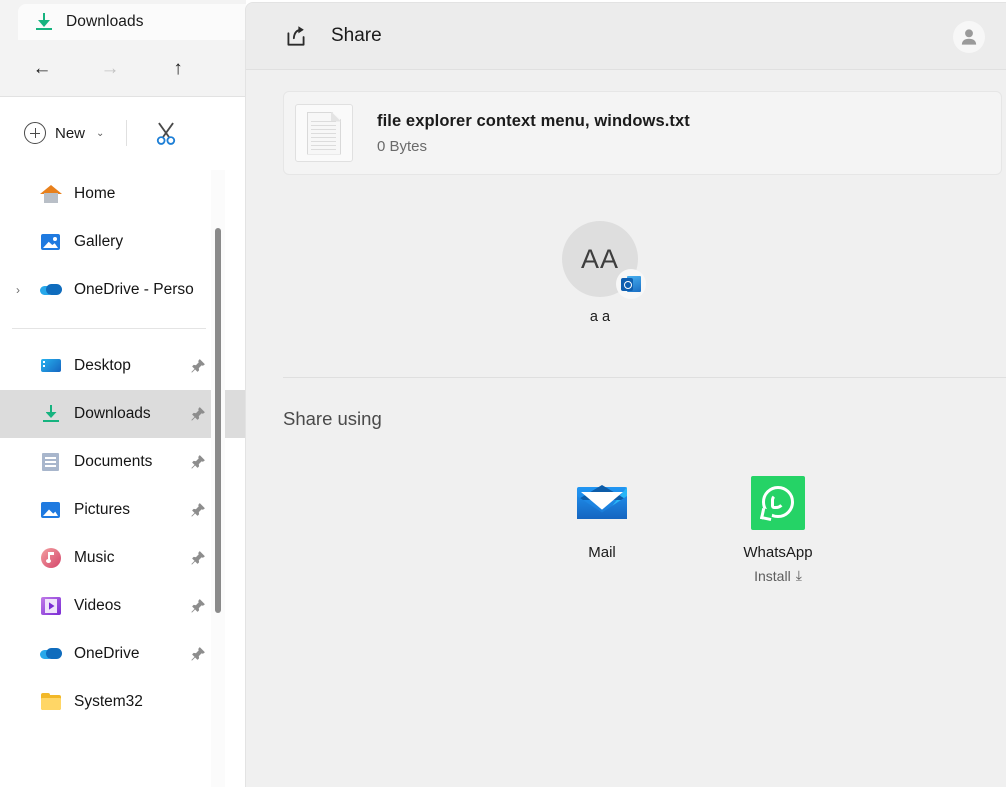  What do you see at coordinates (296, 36) in the screenshot?
I see `share-icon` at bounding box center [296, 36].